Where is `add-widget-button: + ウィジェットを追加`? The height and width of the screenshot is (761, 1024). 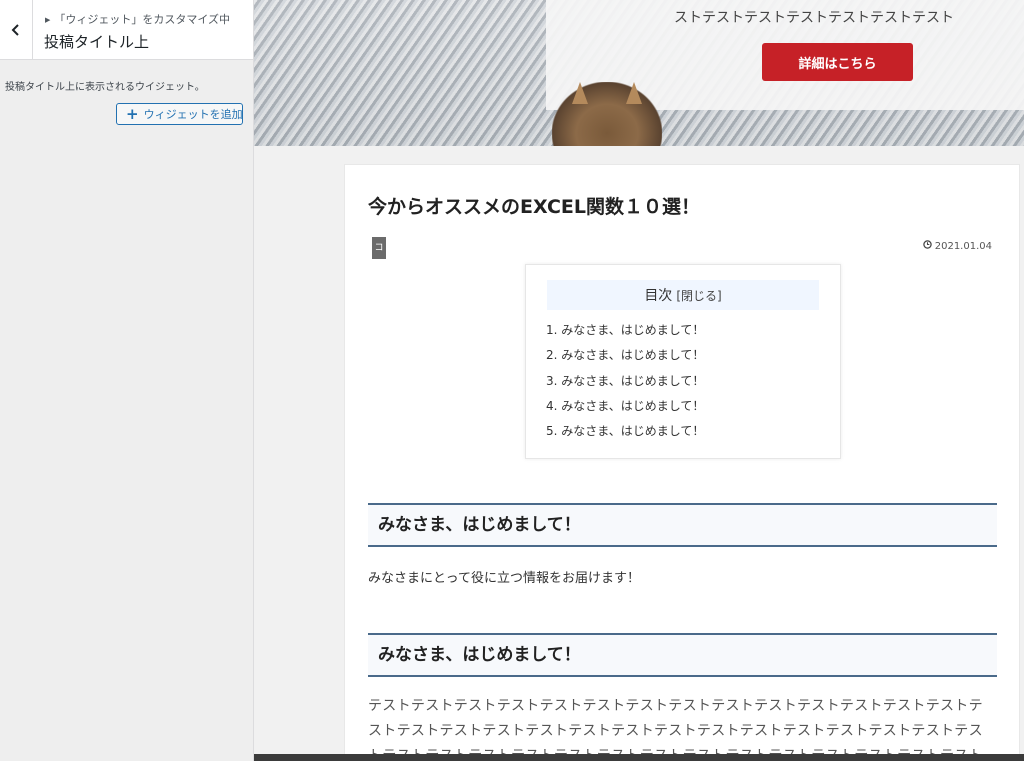
add-widget-button: + ウィジェットを追加 is located at coordinates (179, 114).